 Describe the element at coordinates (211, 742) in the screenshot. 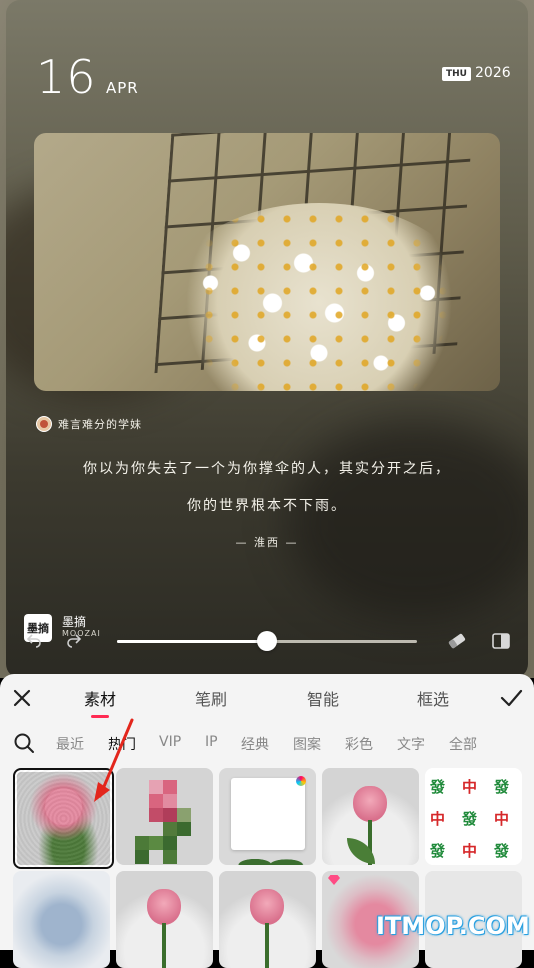

I see `category-ip: IP` at that location.